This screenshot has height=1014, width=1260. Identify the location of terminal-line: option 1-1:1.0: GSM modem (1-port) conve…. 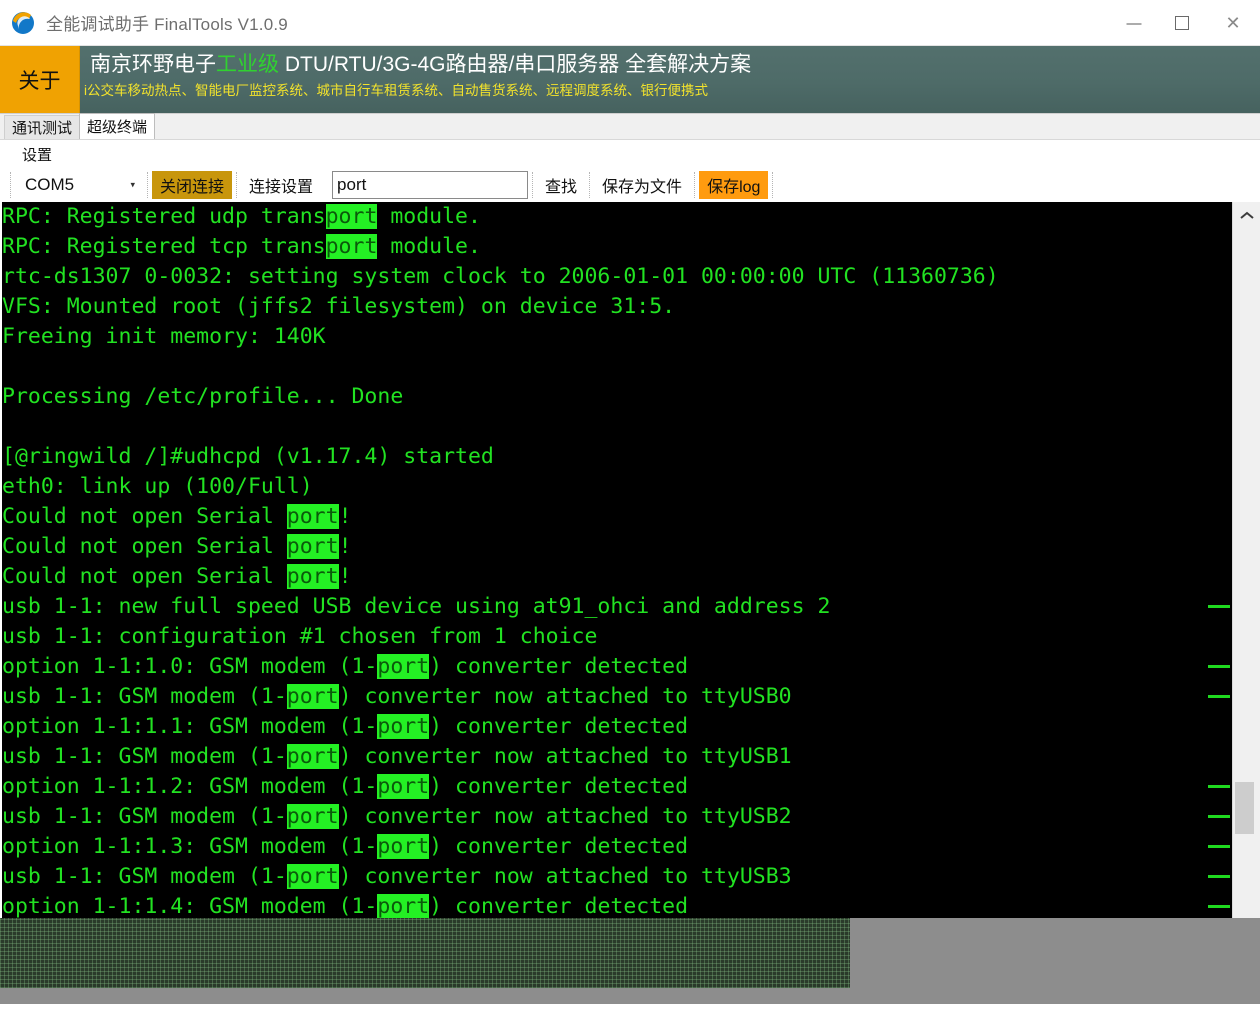
(345, 666).